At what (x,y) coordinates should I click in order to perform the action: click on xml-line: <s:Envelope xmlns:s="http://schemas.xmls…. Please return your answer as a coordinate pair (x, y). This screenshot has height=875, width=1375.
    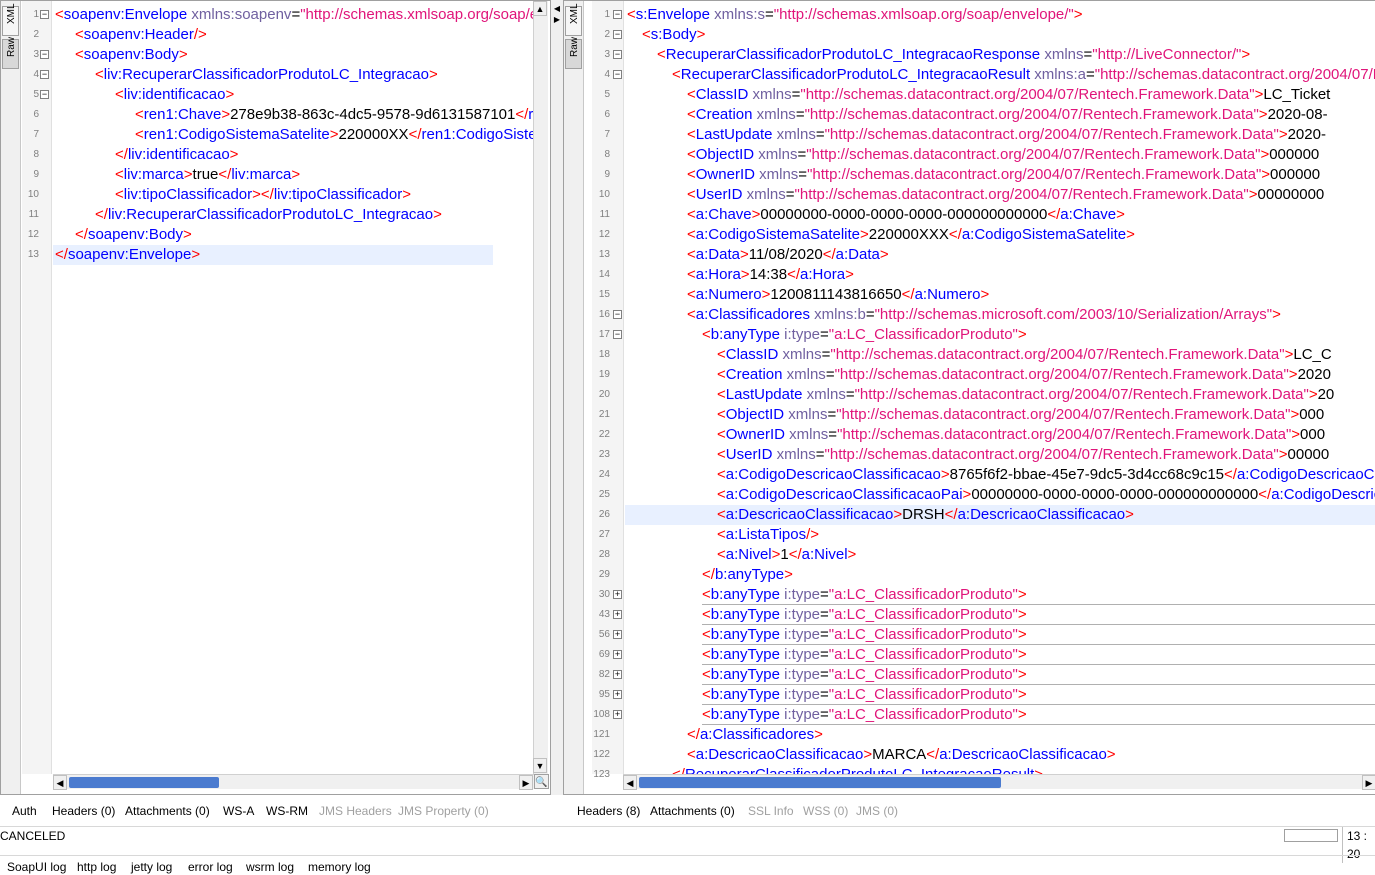
    Looking at the image, I should click on (855, 15).